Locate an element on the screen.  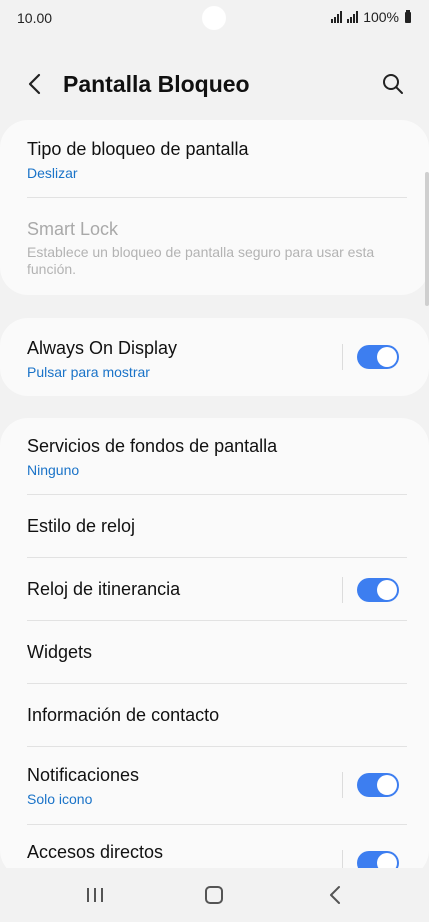
always-on-card: Always On Display Pulsar para mostrar is located at coordinates (214, 357).